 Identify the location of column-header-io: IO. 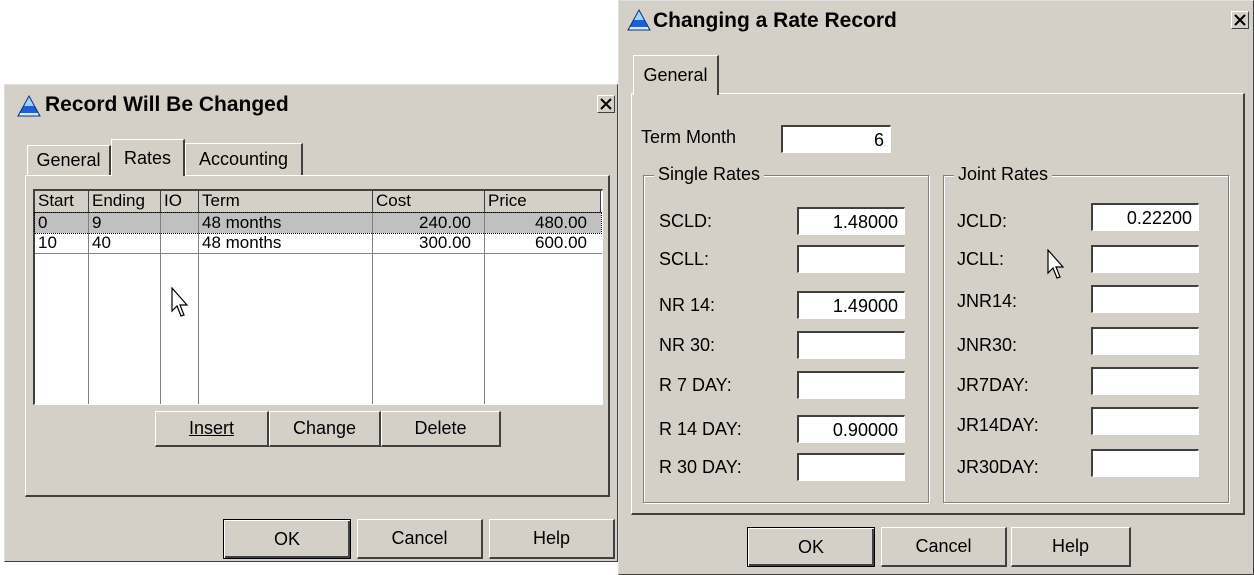
(180, 202).